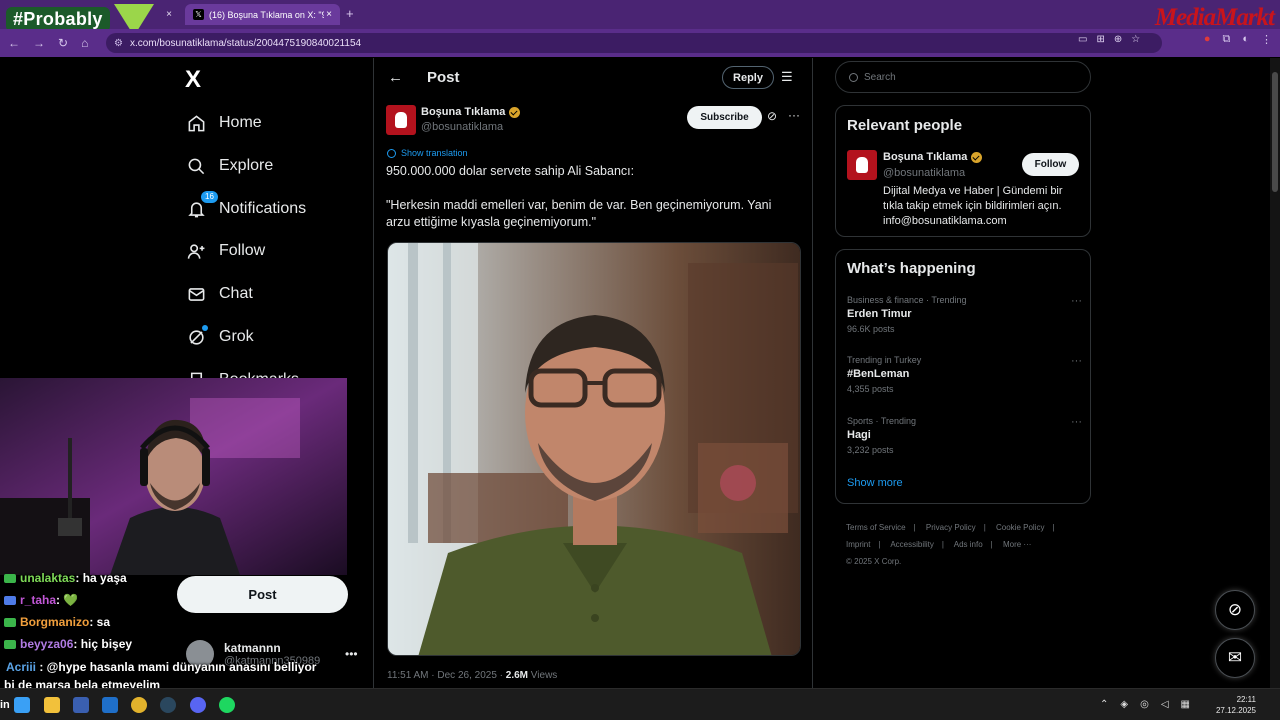 The height and width of the screenshot is (720, 1280). I want to click on home-icon: ⌂, so click(84, 43).